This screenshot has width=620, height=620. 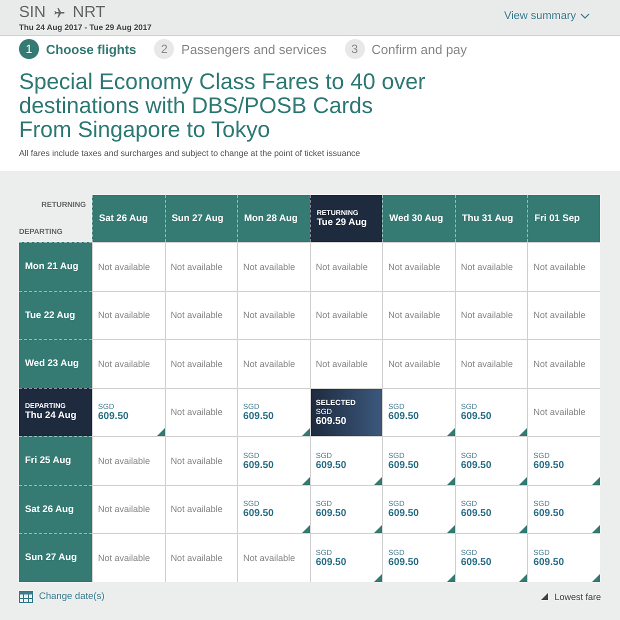 I want to click on page-title: From Singapore to Tokyo, so click(x=144, y=130).